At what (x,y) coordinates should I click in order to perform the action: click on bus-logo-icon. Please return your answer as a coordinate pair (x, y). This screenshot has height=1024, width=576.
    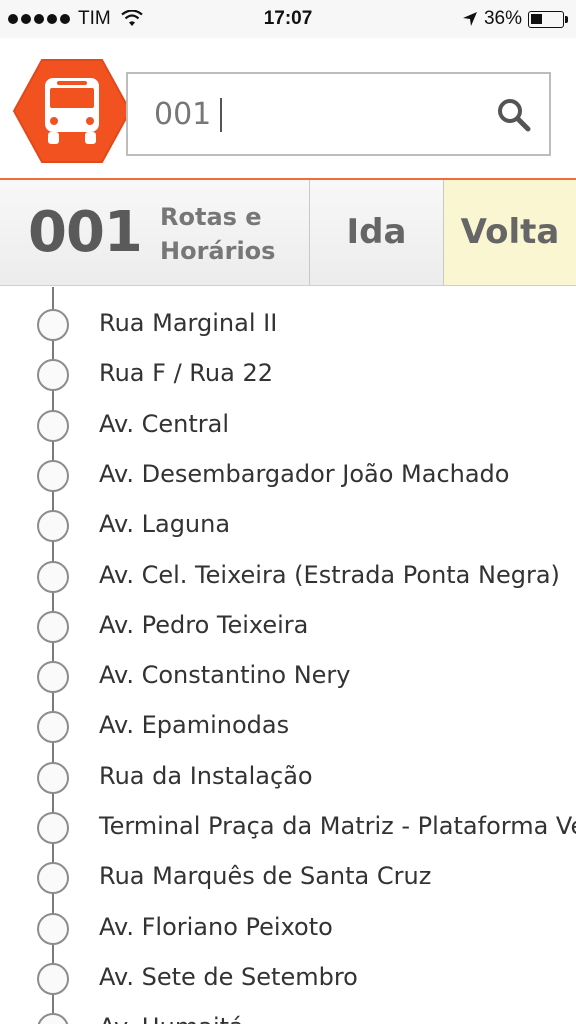
    Looking at the image, I should click on (72, 111).